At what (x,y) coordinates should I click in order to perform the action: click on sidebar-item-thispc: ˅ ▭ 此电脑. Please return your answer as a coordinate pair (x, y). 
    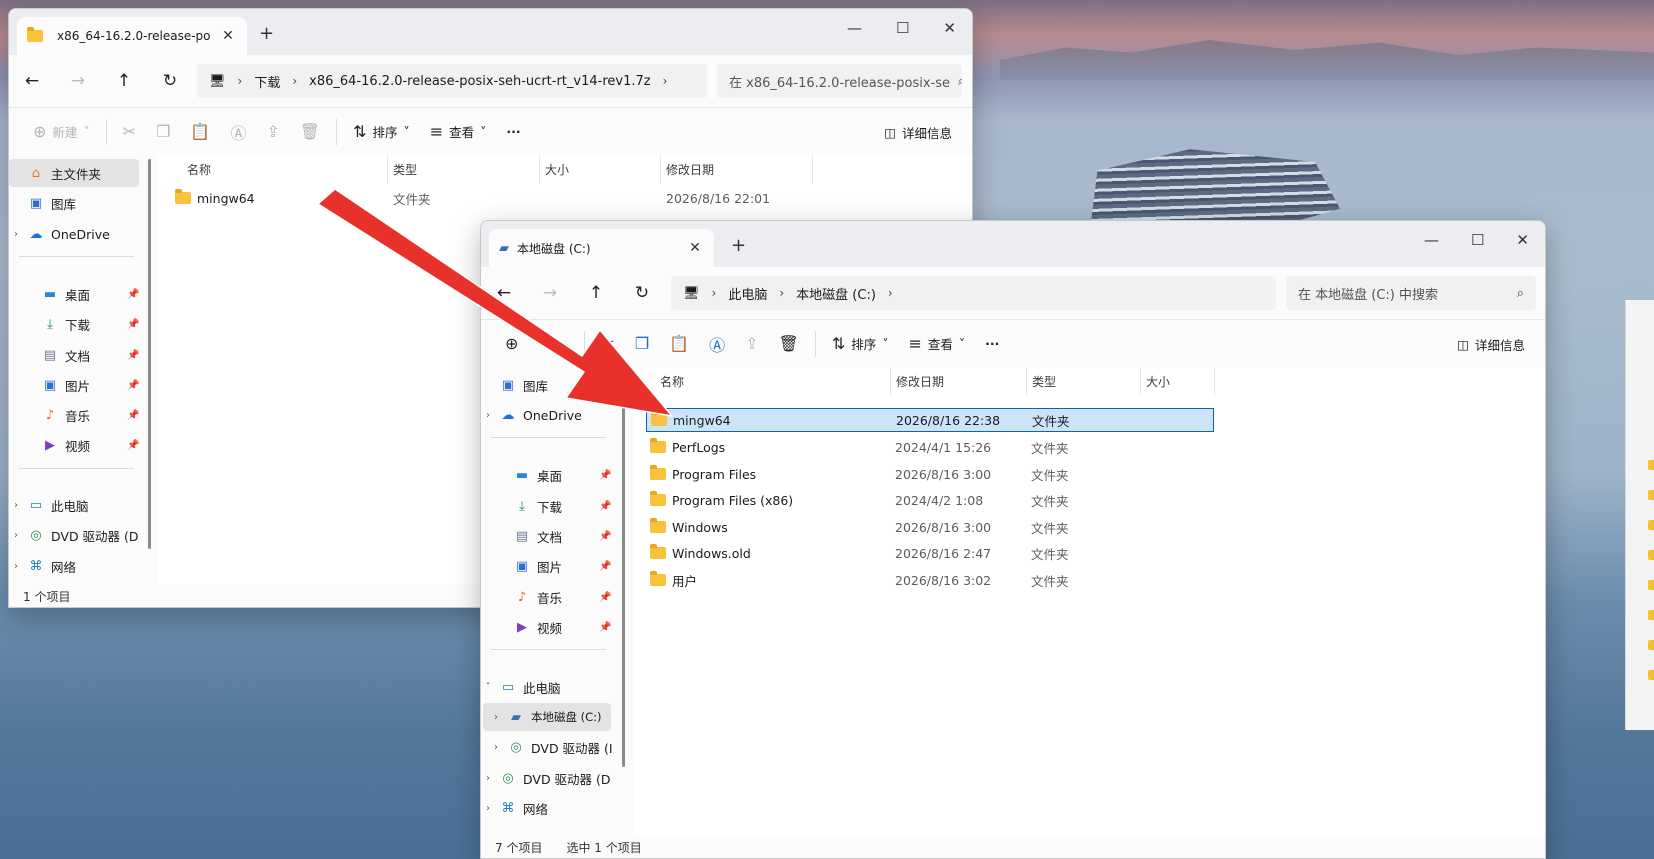
    Looking at the image, I should click on (521, 687).